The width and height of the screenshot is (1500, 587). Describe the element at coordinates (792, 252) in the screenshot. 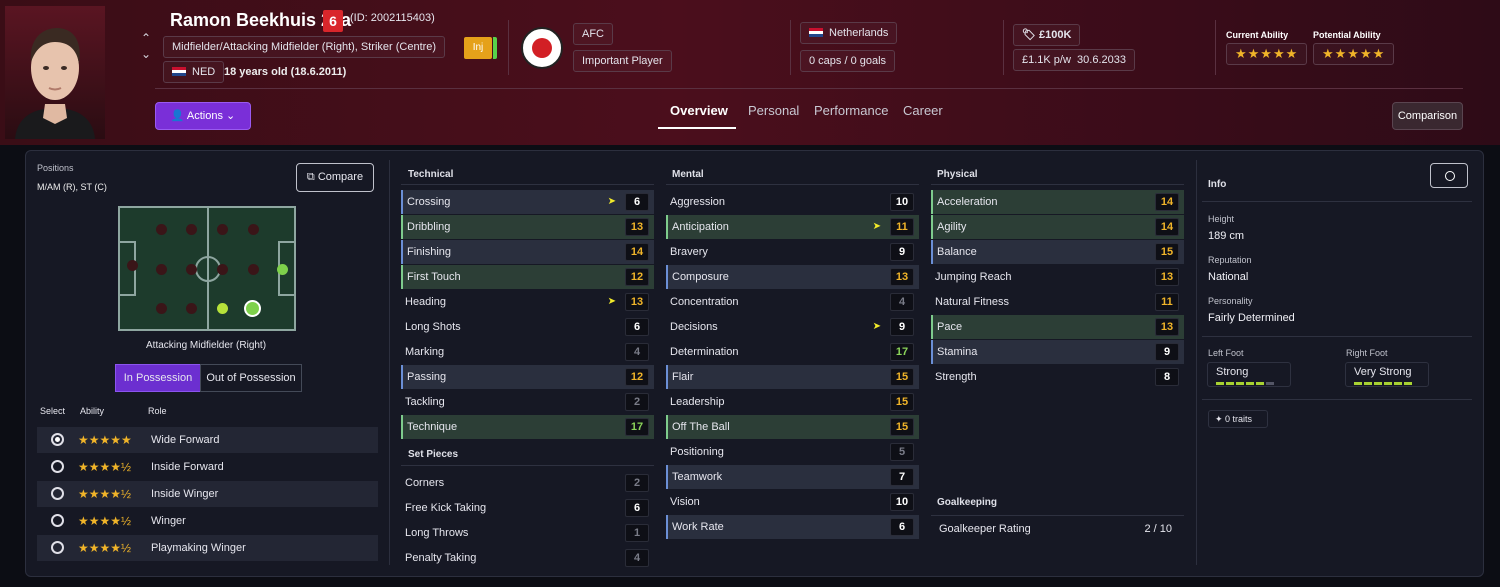

I see `attribute-row: Bravery 9` at that location.